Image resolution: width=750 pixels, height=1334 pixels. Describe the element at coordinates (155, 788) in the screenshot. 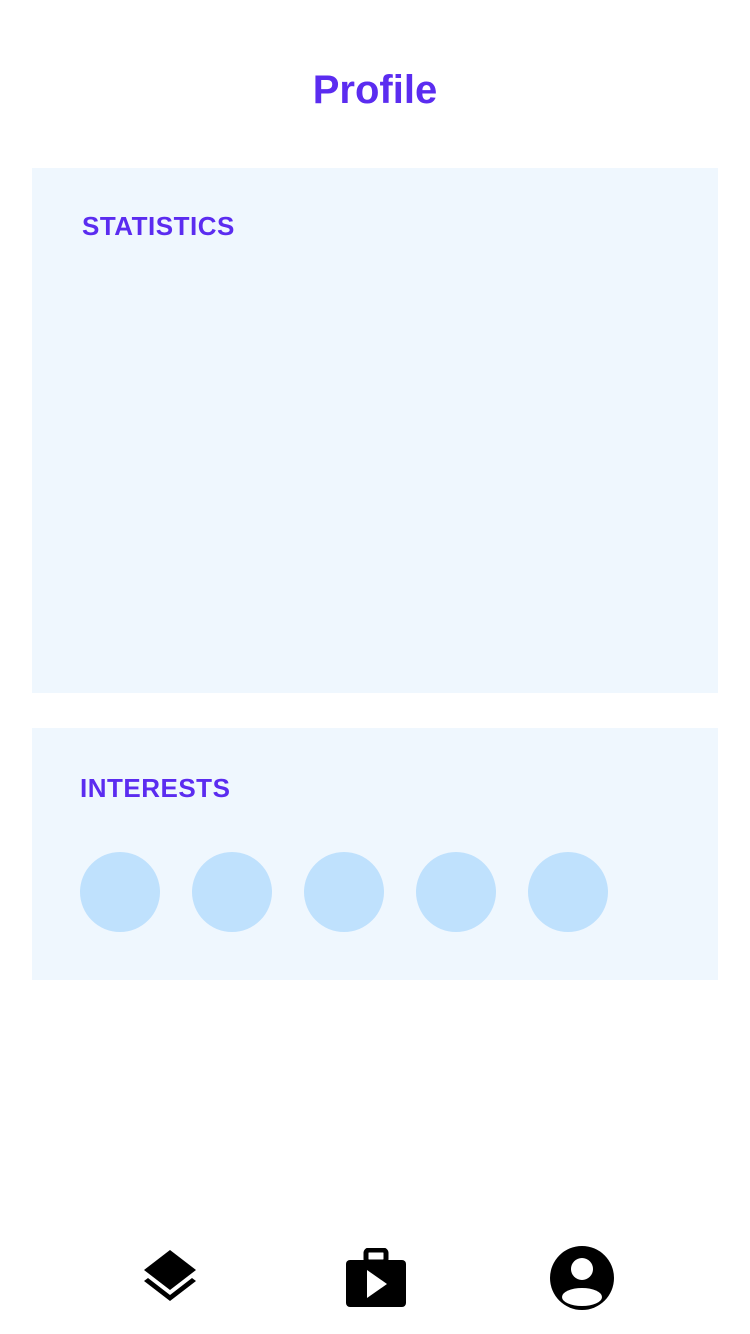

I see `interests-heading: INTERESTS` at that location.